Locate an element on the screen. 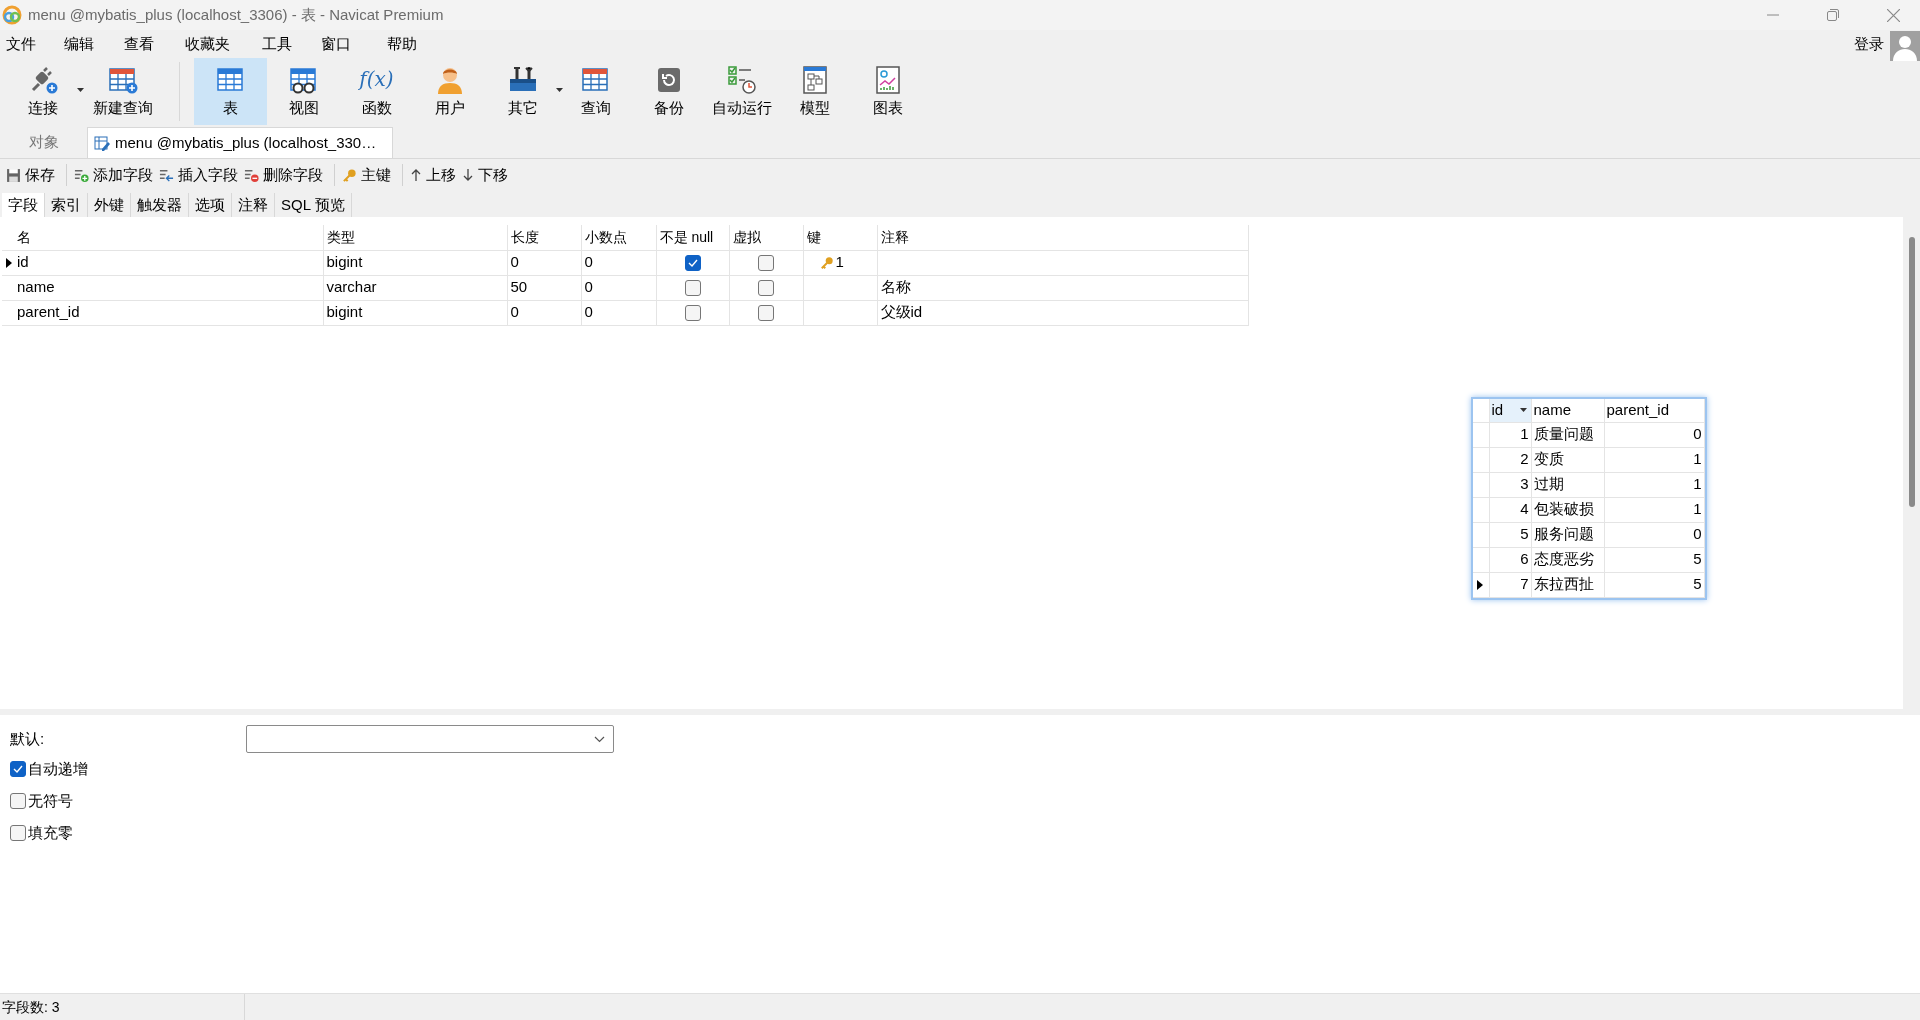  toolbar-button: 主键 is located at coordinates (366, 175).